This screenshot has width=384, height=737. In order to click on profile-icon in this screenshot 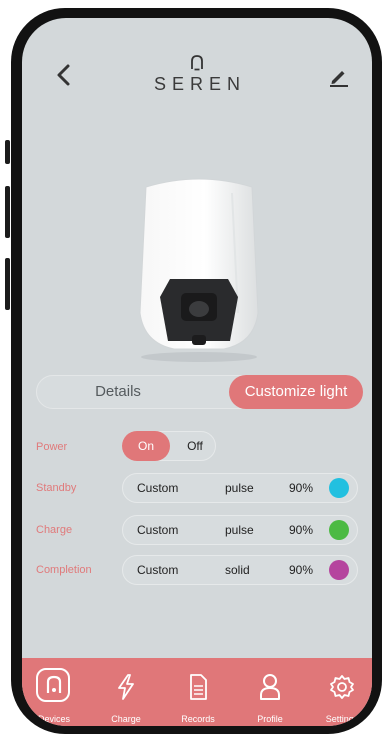, I will do `click(270, 687)`.